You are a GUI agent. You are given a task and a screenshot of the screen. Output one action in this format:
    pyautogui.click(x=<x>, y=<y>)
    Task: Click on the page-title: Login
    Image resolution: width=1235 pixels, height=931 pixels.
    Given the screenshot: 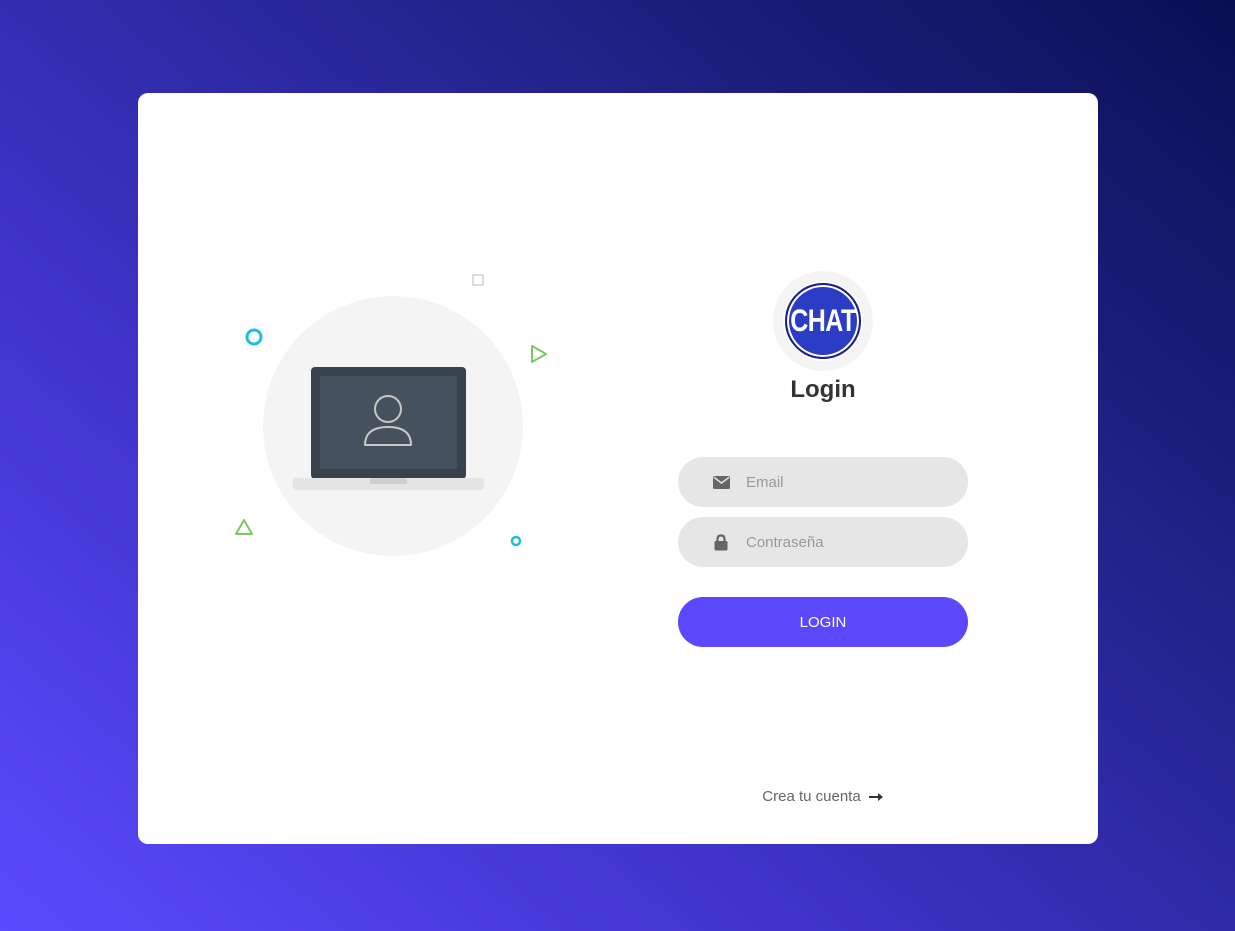 What is the action you would take?
    pyautogui.click(x=823, y=389)
    